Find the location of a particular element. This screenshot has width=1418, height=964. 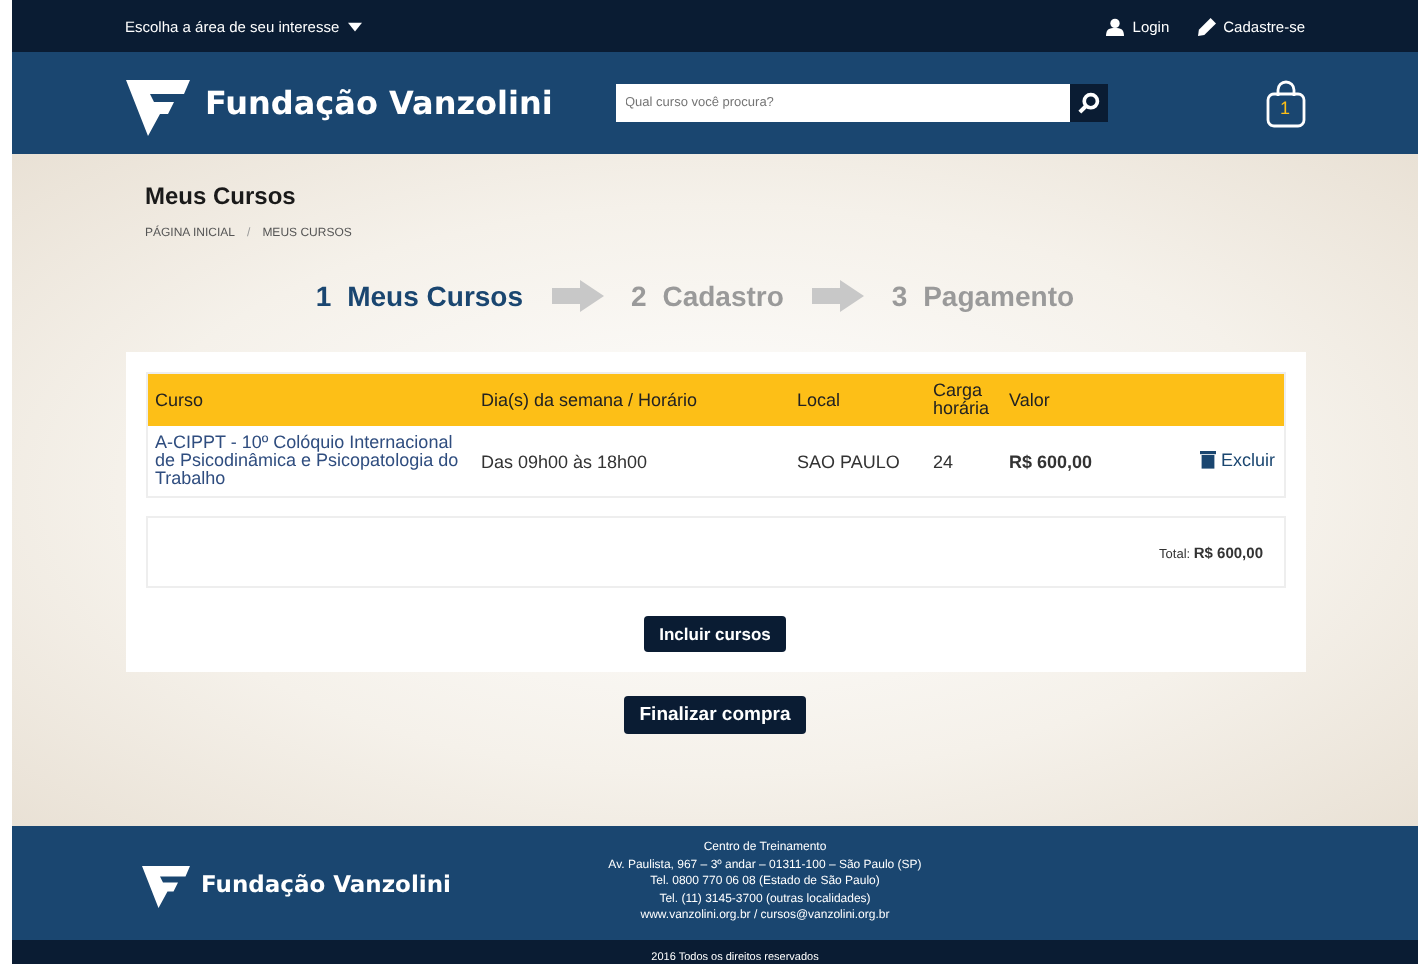

table-cell: R$ 600,00 is located at coordinates (1075, 461).